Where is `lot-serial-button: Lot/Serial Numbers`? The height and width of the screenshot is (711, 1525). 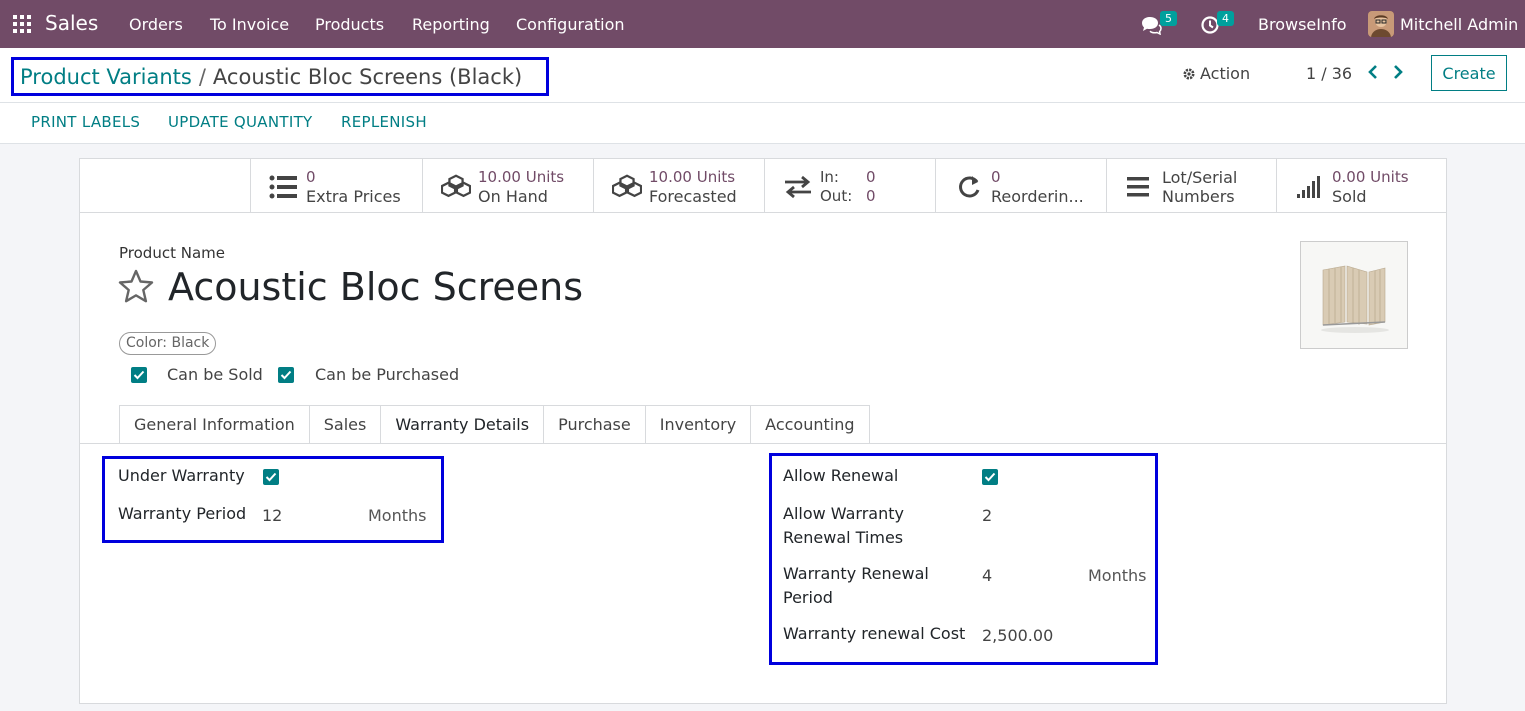 lot-serial-button: Lot/Serial Numbers is located at coordinates (1191, 185).